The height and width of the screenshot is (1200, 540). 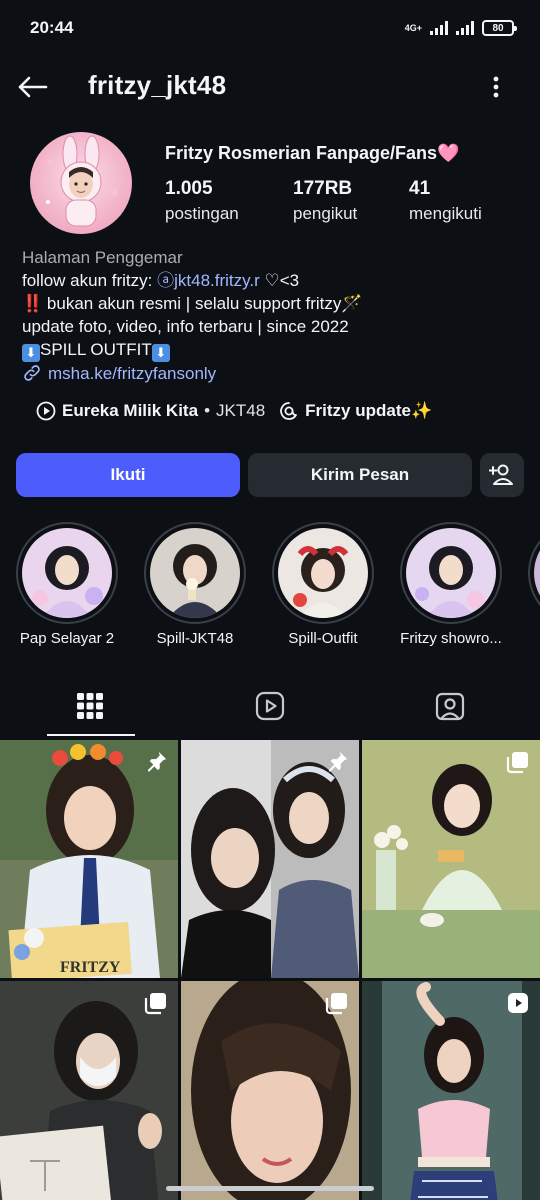 What do you see at coordinates (270, 1188) in the screenshot?
I see `home-indicator` at bounding box center [270, 1188].